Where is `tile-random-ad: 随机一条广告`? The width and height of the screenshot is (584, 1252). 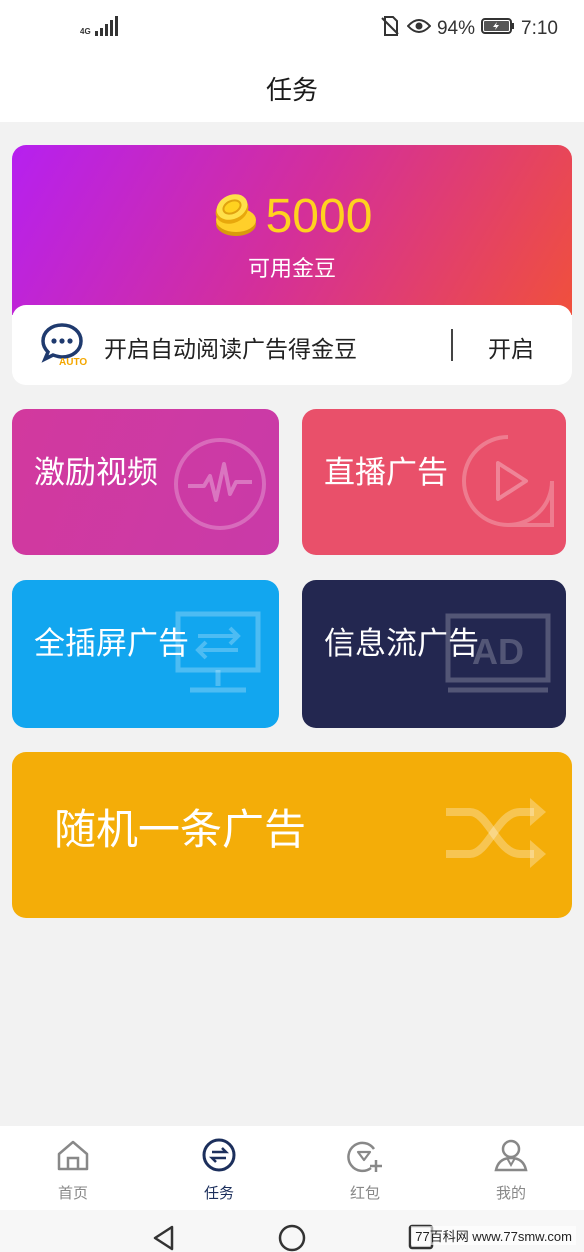 tile-random-ad: 随机一条广告 is located at coordinates (292, 835).